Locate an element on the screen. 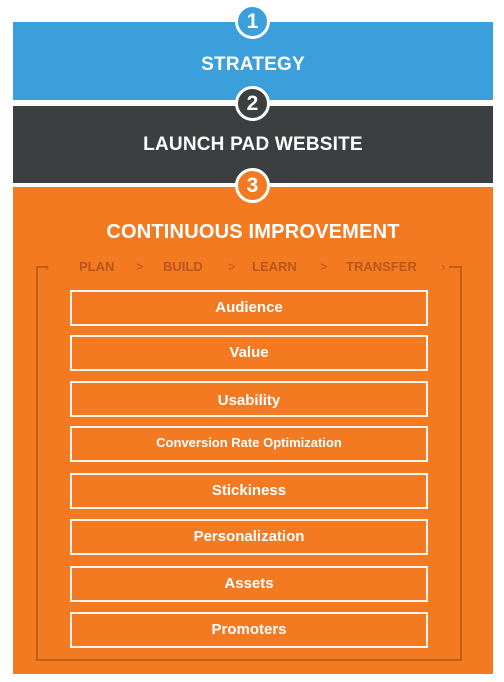 Image resolution: width=504 pixels, height=682 pixels. item-usability: Usability is located at coordinates (249, 399).